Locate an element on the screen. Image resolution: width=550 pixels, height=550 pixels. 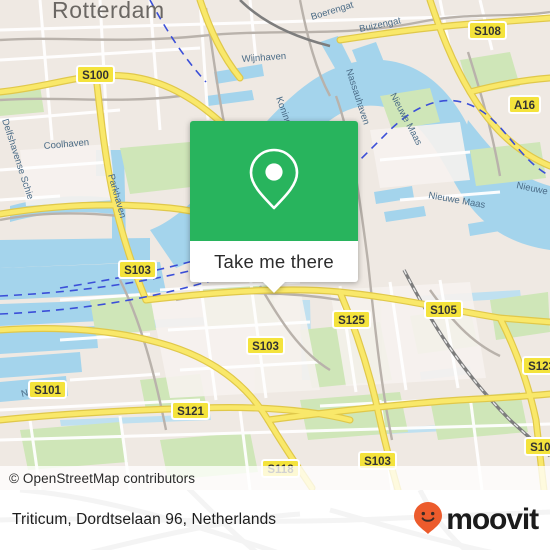
shield-S121: S121 is located at coordinates (190, 410).